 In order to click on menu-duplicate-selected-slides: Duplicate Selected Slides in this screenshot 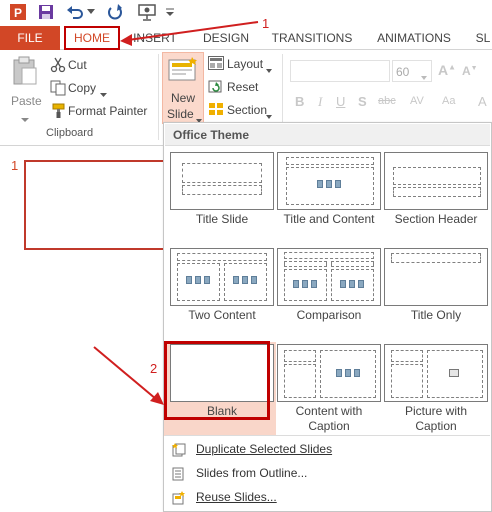, I will do `click(327, 449)`.